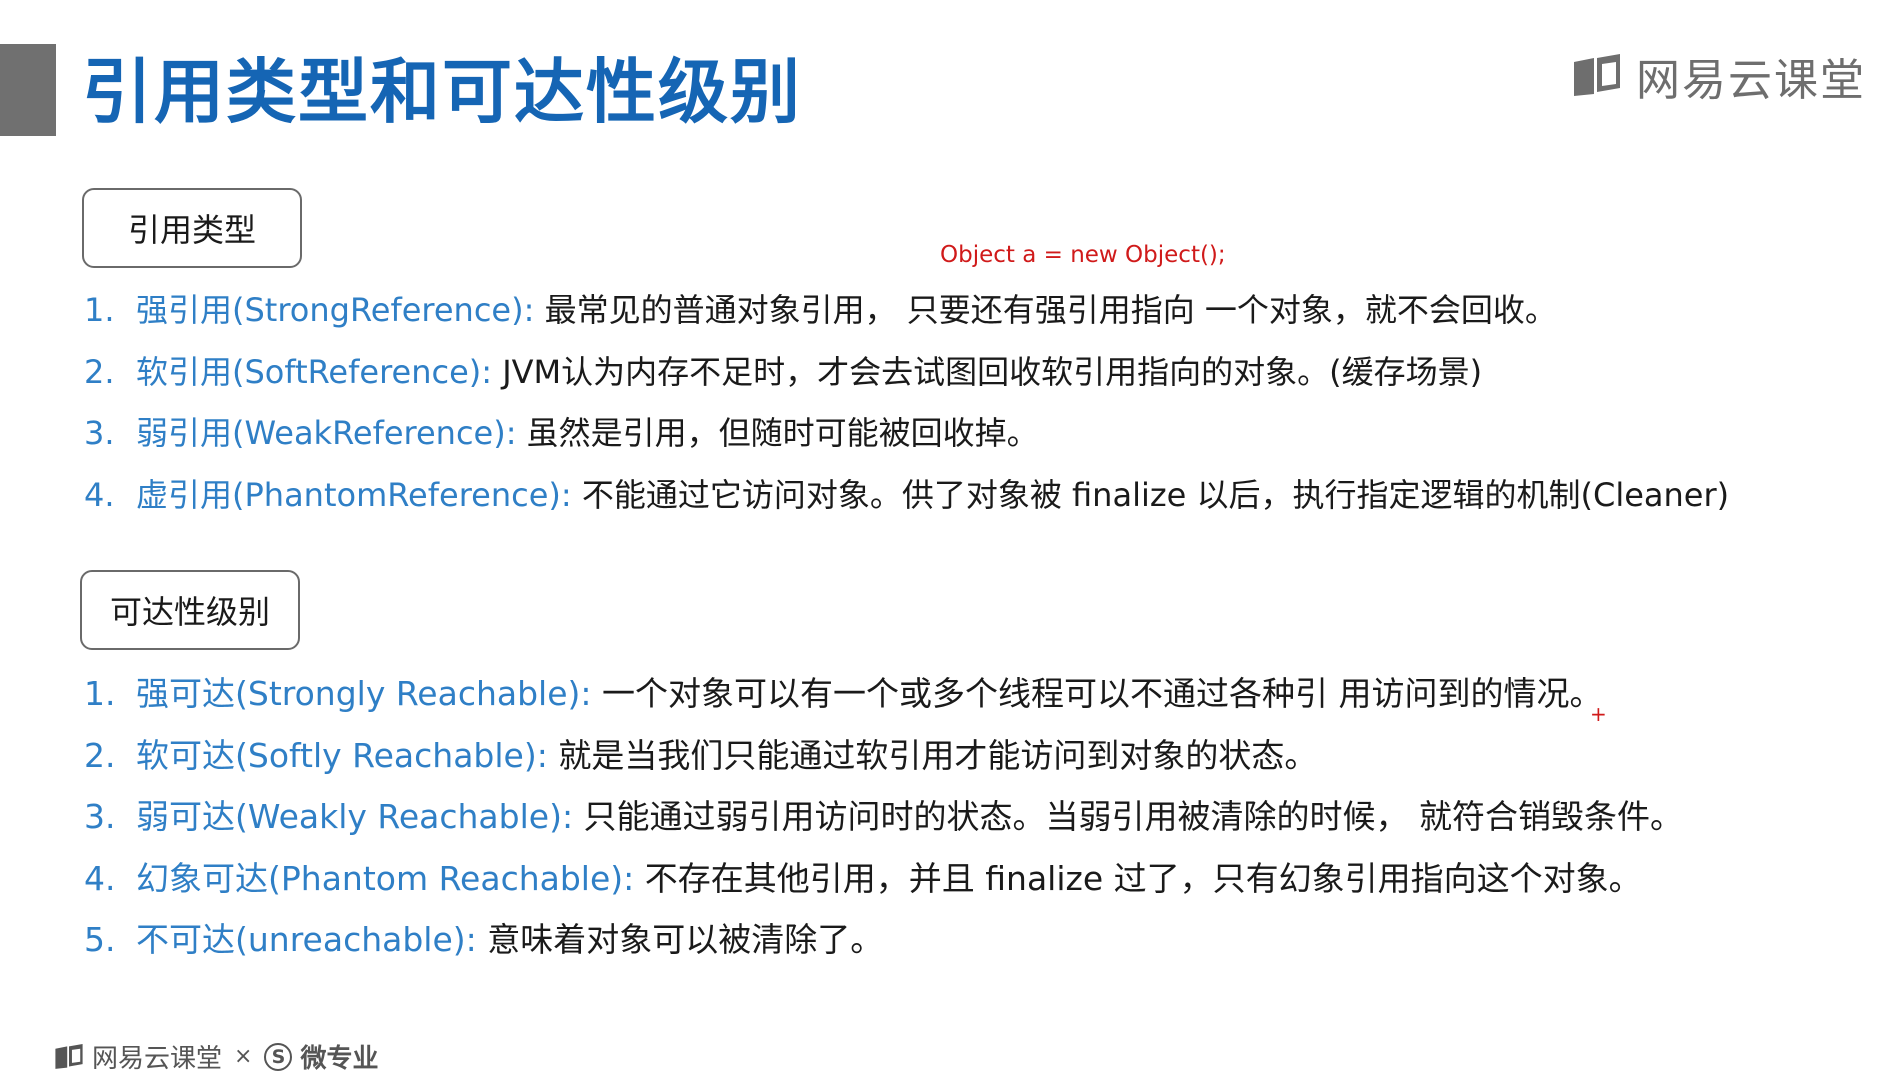  Describe the element at coordinates (442, 92) in the screenshot. I see `page-title: 引用类型和可达性级别` at that location.